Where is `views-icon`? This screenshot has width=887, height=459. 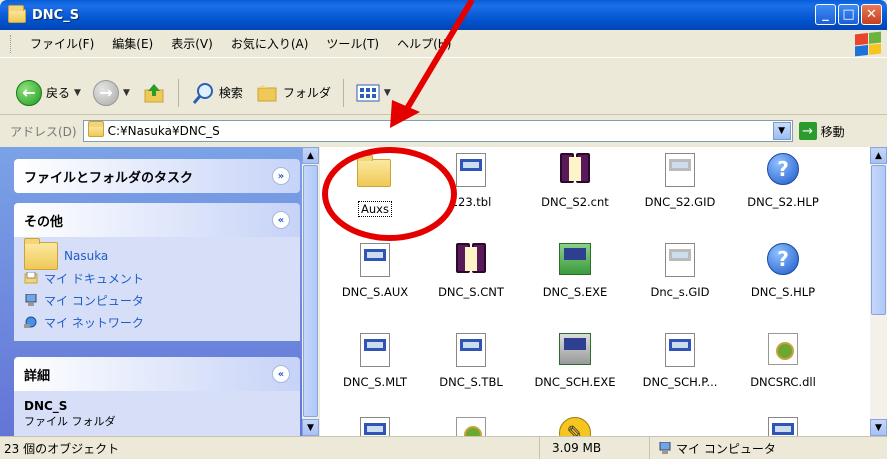 views-icon is located at coordinates (368, 92).